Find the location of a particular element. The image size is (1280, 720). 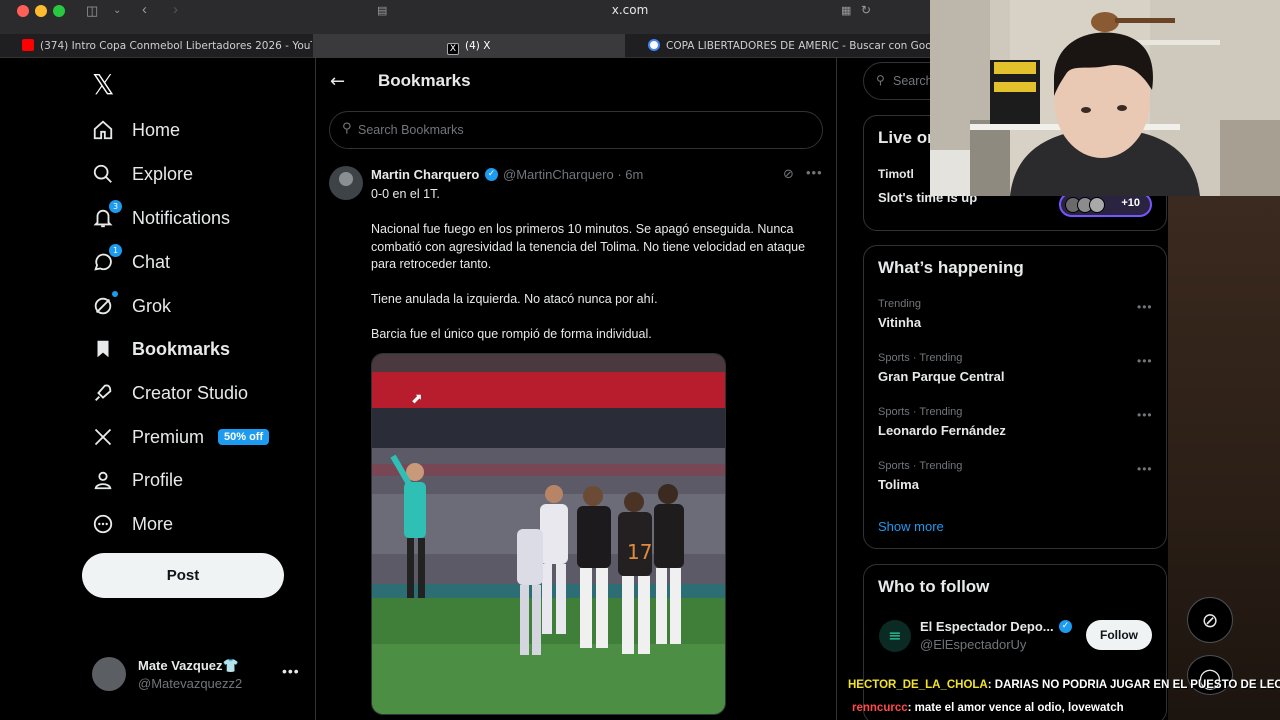

el-espectador-logo-icon: ≡ is located at coordinates (895, 636).